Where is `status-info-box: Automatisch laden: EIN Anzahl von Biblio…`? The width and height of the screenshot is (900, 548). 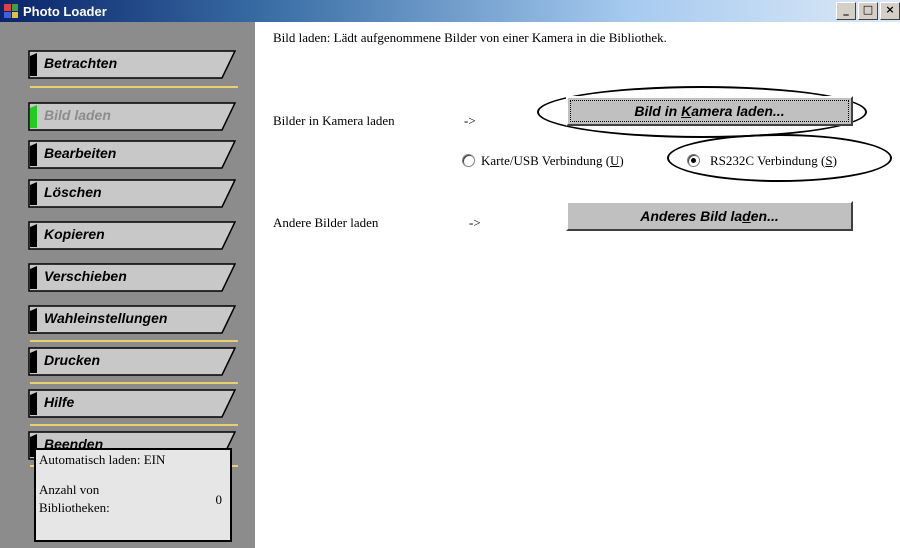
status-info-box: Automatisch laden: EIN Anzahl von Biblio… is located at coordinates (133, 495).